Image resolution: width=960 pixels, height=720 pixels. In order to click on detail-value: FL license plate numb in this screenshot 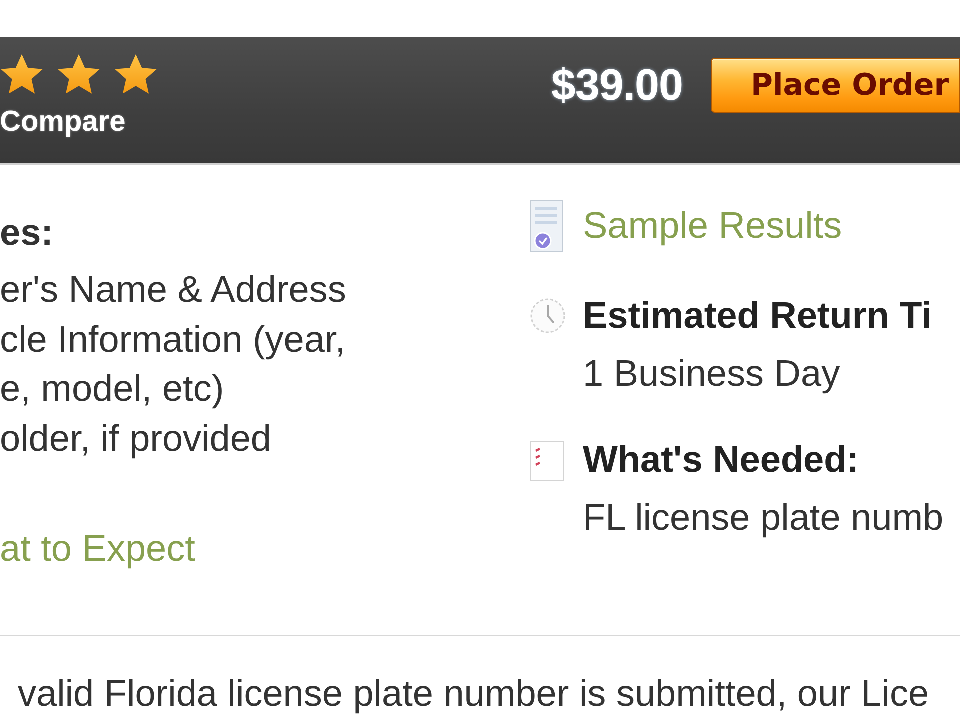, I will do `click(763, 518)`.